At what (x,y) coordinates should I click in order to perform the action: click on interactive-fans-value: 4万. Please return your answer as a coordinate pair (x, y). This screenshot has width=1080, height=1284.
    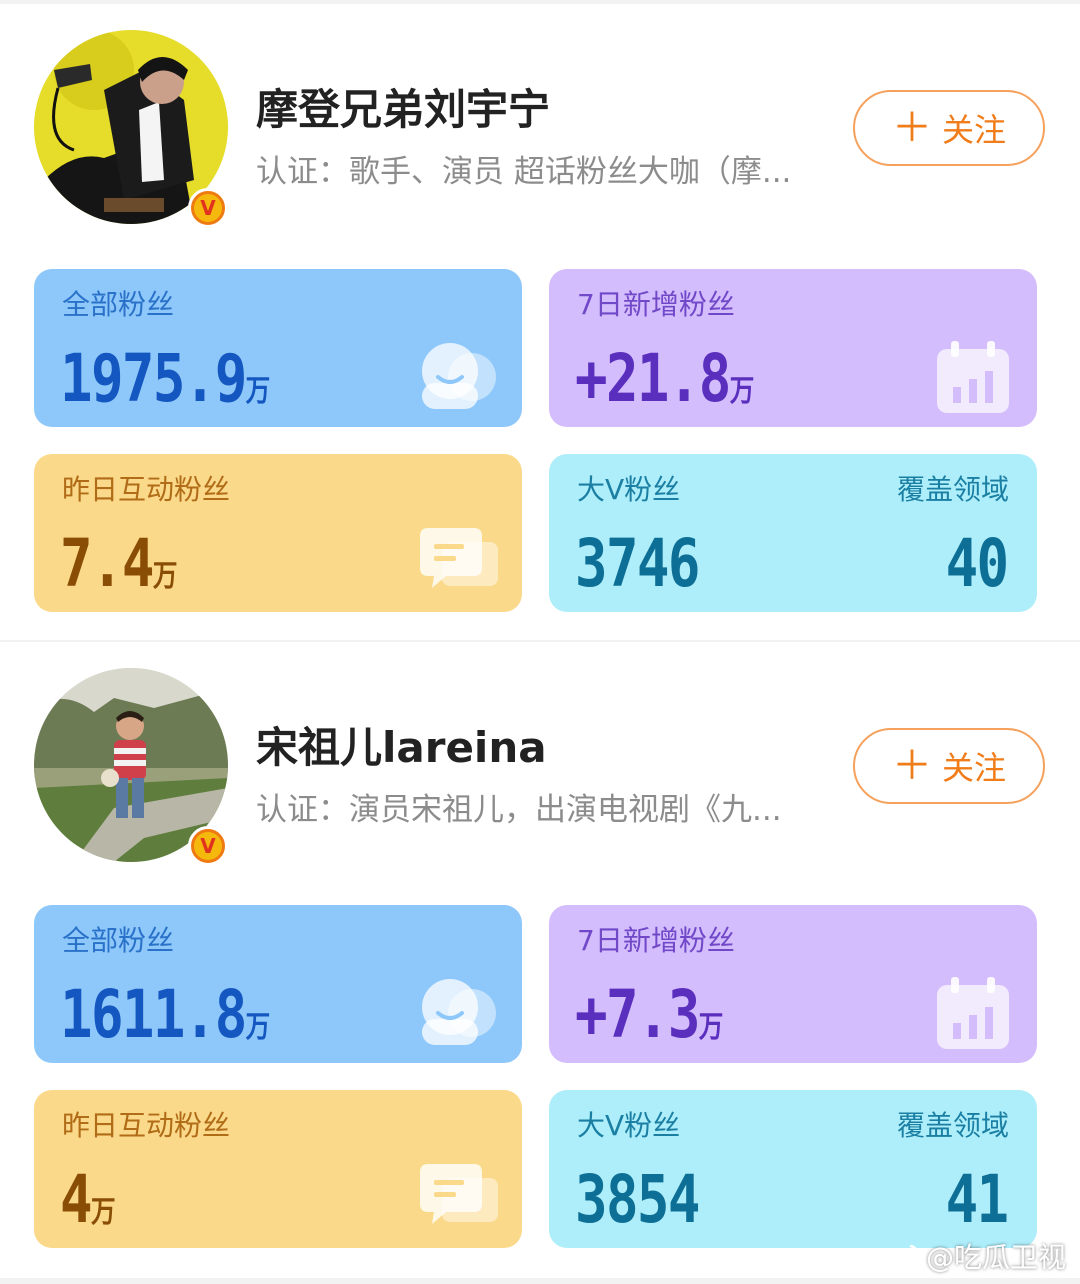
    Looking at the image, I should click on (88, 1199).